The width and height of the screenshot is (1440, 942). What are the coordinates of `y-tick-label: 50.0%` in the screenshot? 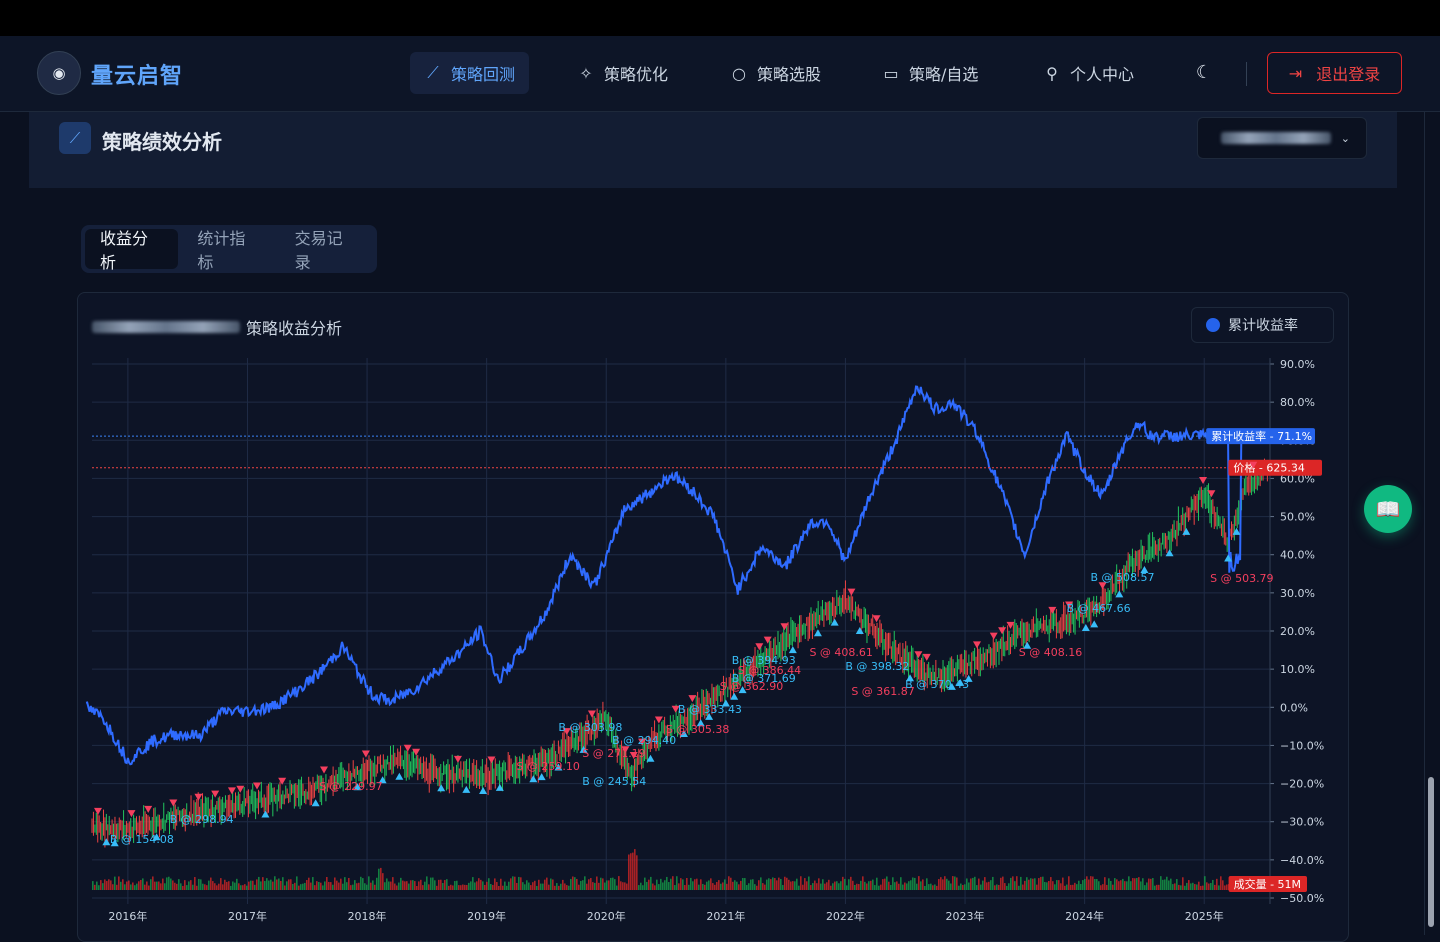 It's located at (1297, 517).